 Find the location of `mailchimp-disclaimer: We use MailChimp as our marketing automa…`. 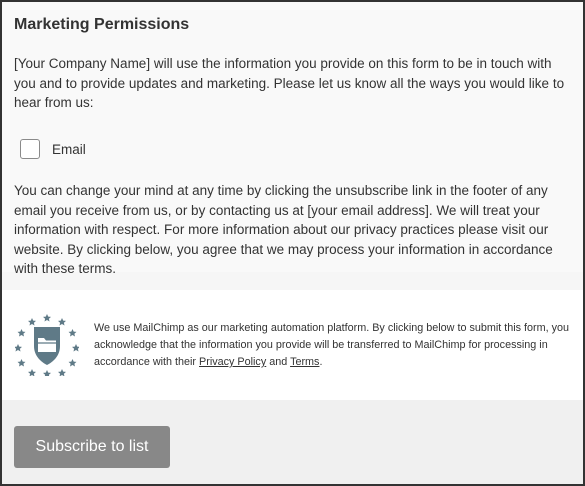

mailchimp-disclaimer: We use MailChimp as our marketing automa… is located at coordinates (333, 345).